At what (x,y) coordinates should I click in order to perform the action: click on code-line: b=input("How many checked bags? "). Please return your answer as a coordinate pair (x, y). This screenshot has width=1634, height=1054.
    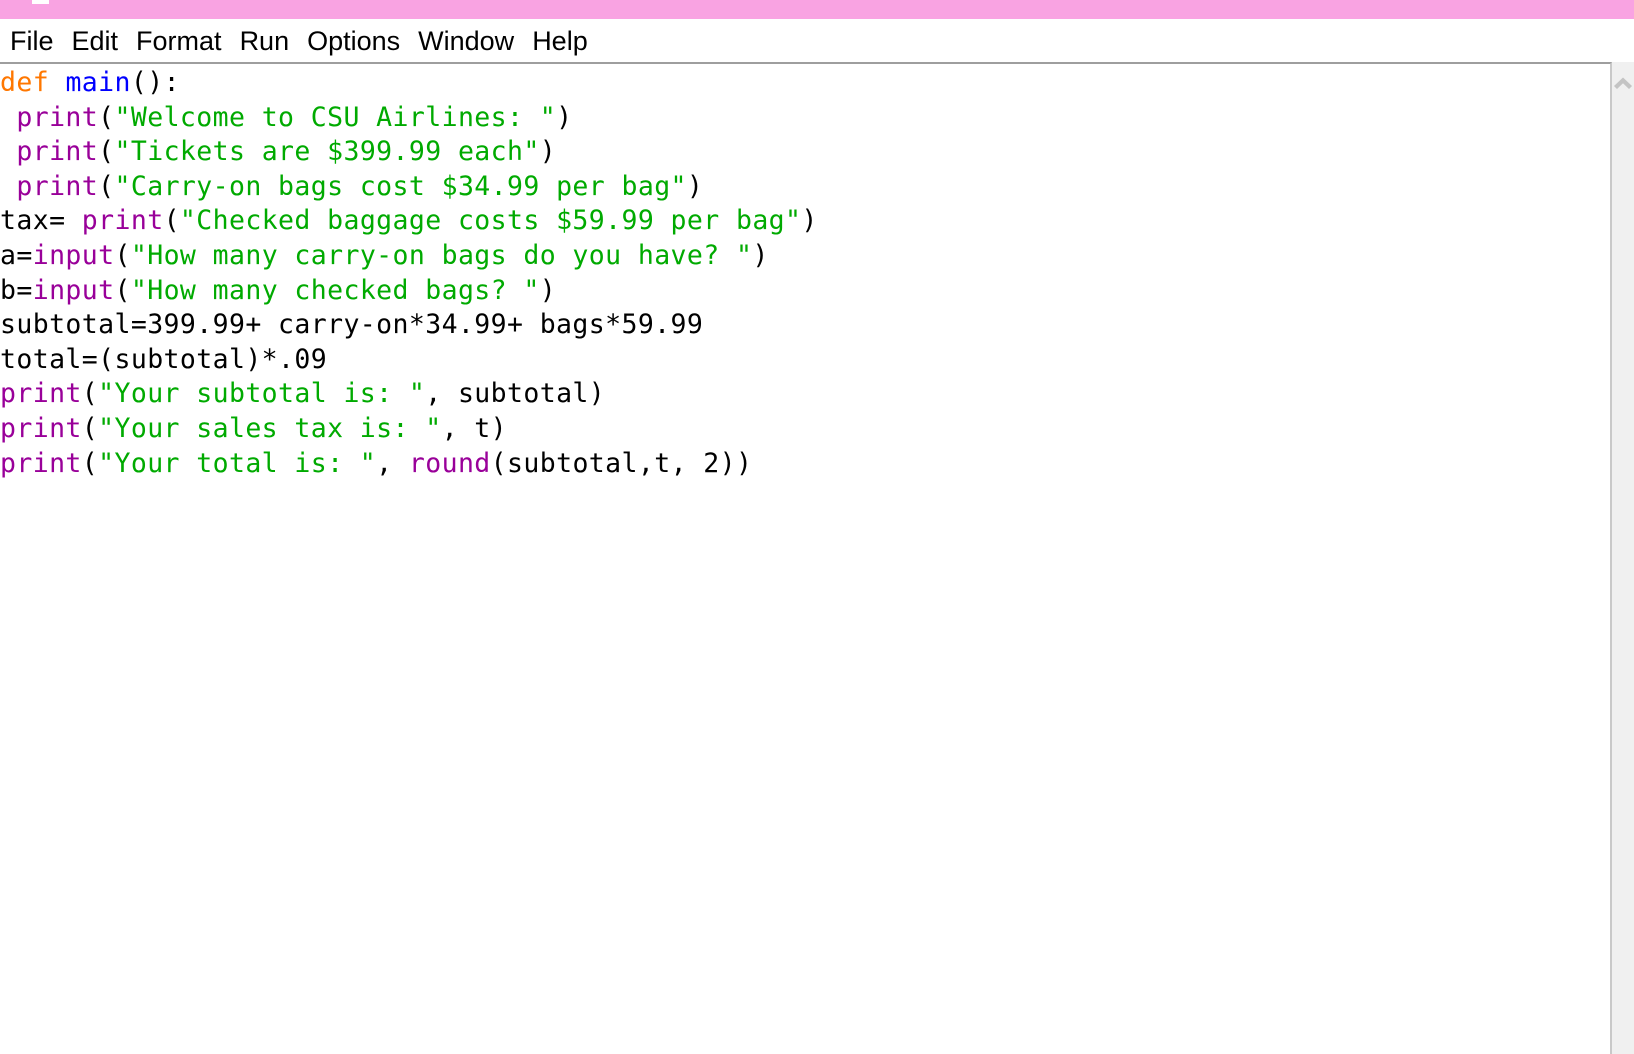
    Looking at the image, I should click on (409, 291).